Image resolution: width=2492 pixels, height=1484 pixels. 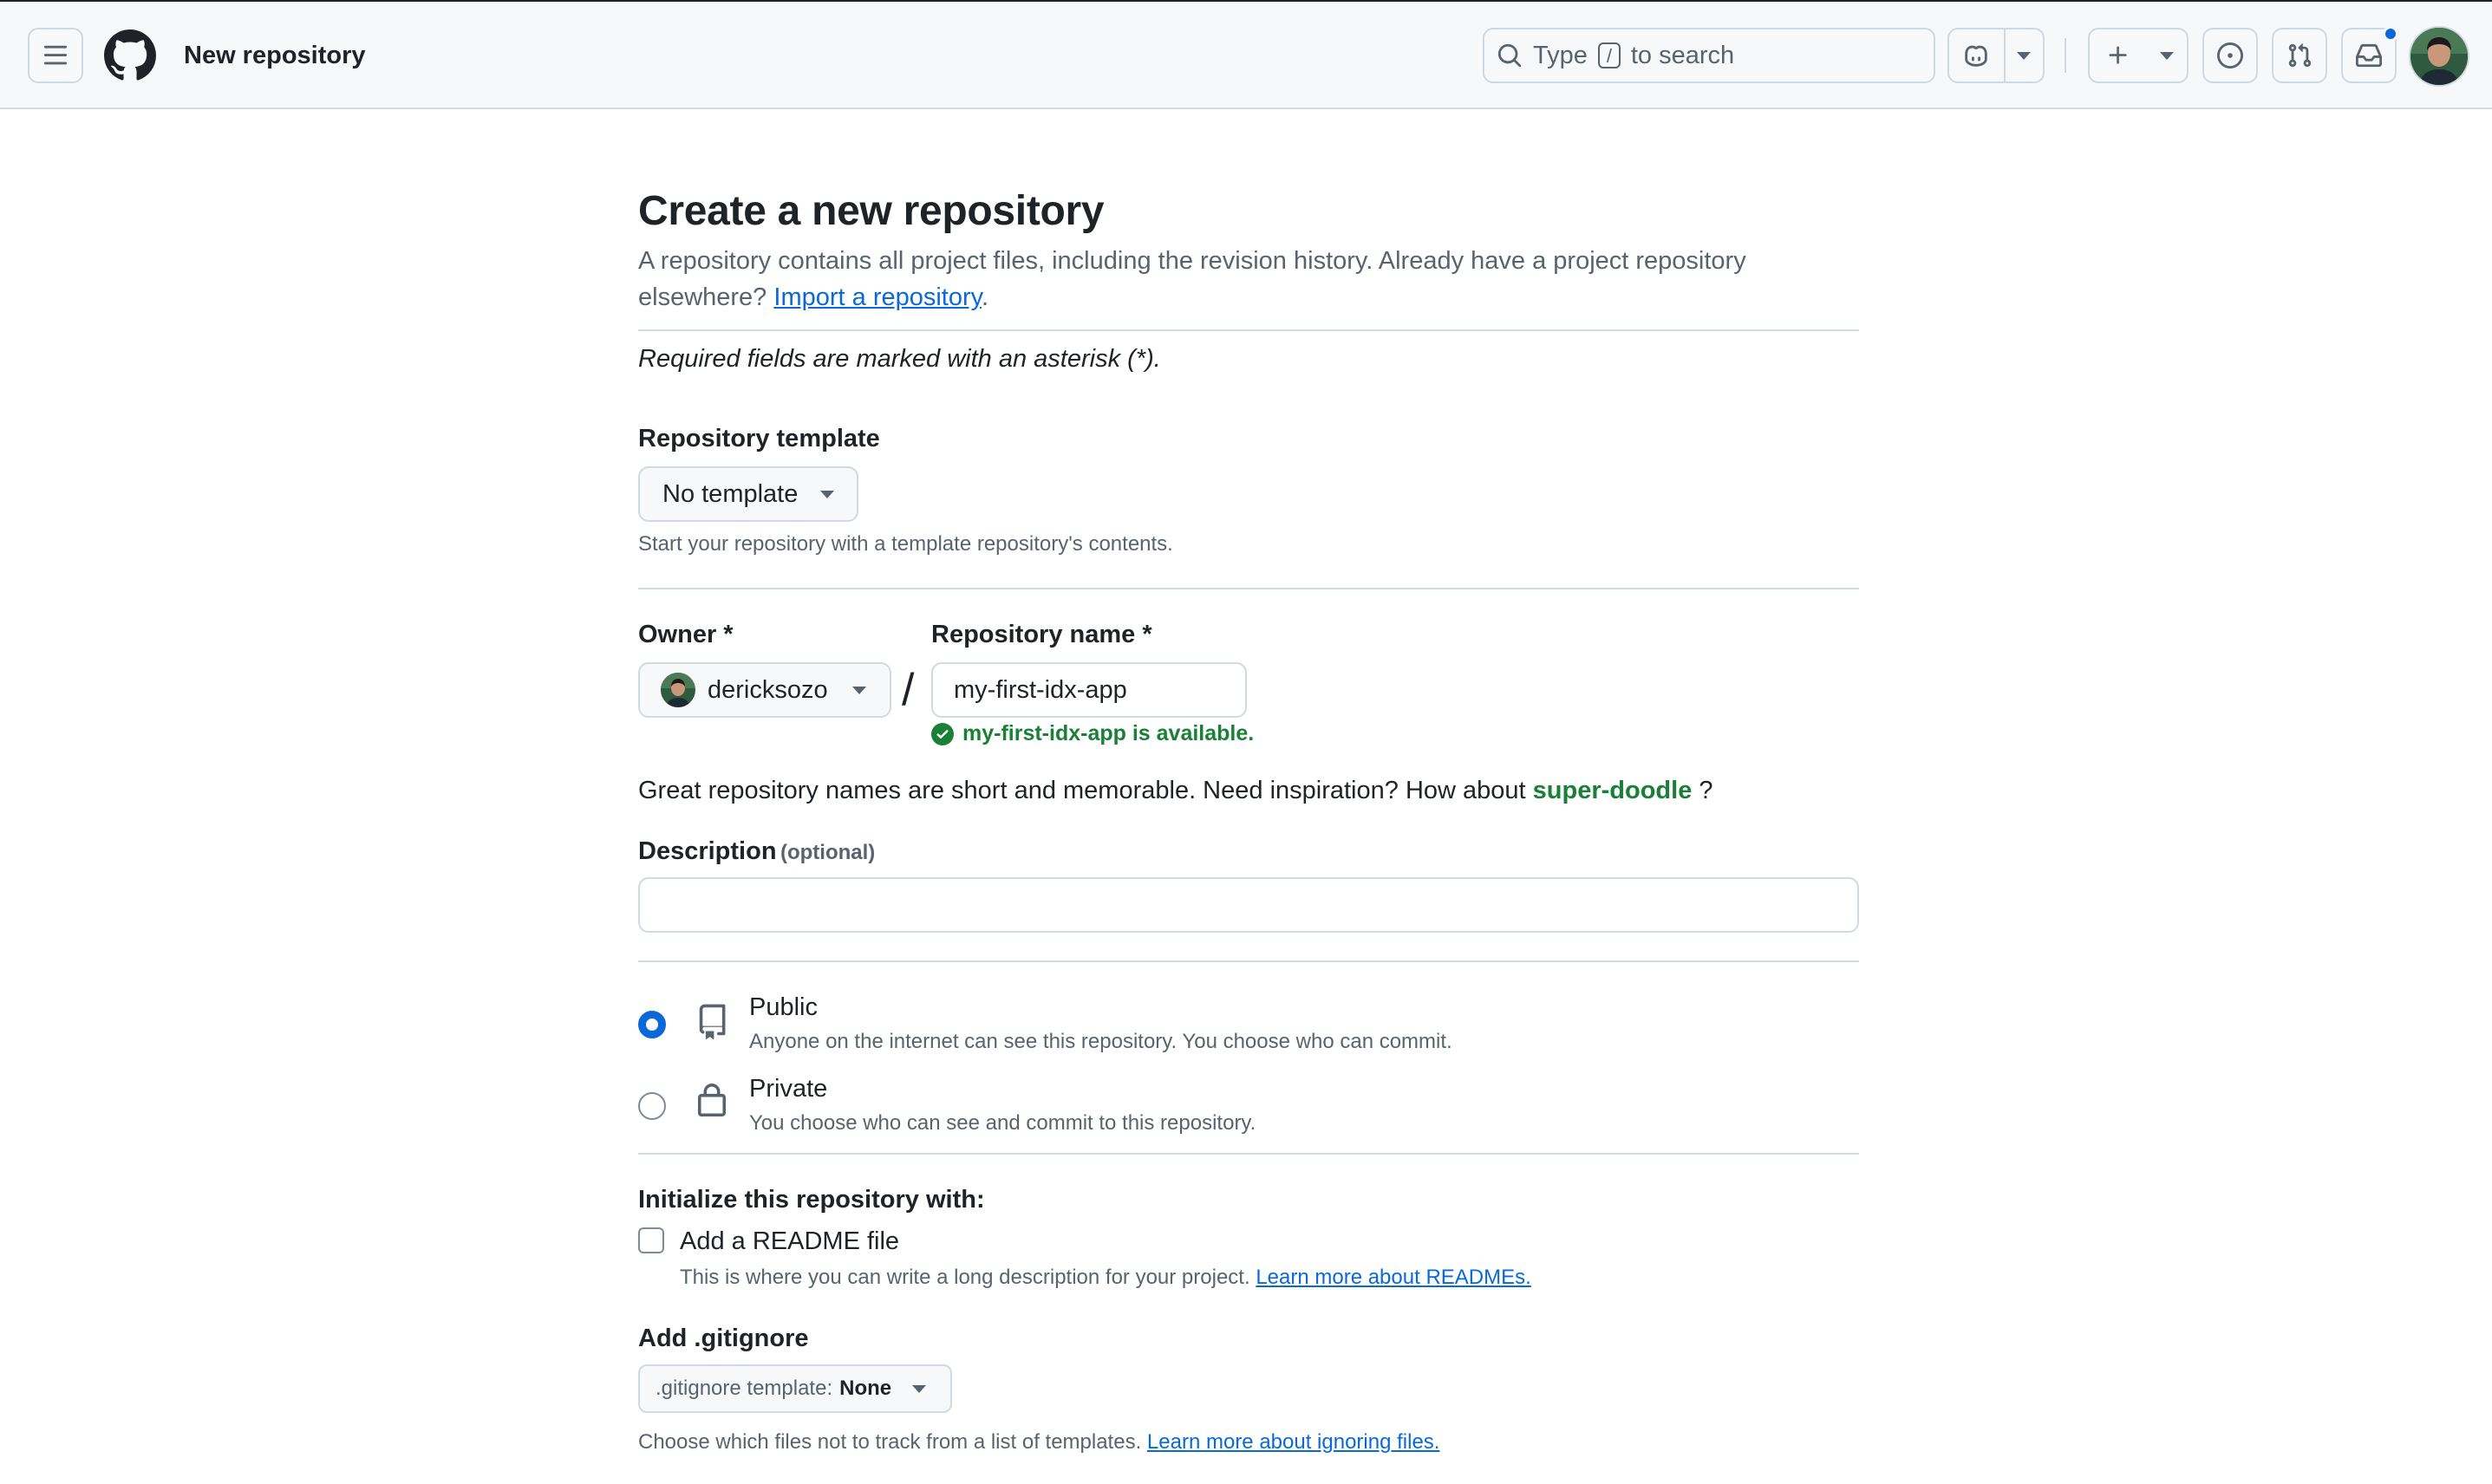 What do you see at coordinates (651, 1240) in the screenshot?
I see `readme-checkbox` at bounding box center [651, 1240].